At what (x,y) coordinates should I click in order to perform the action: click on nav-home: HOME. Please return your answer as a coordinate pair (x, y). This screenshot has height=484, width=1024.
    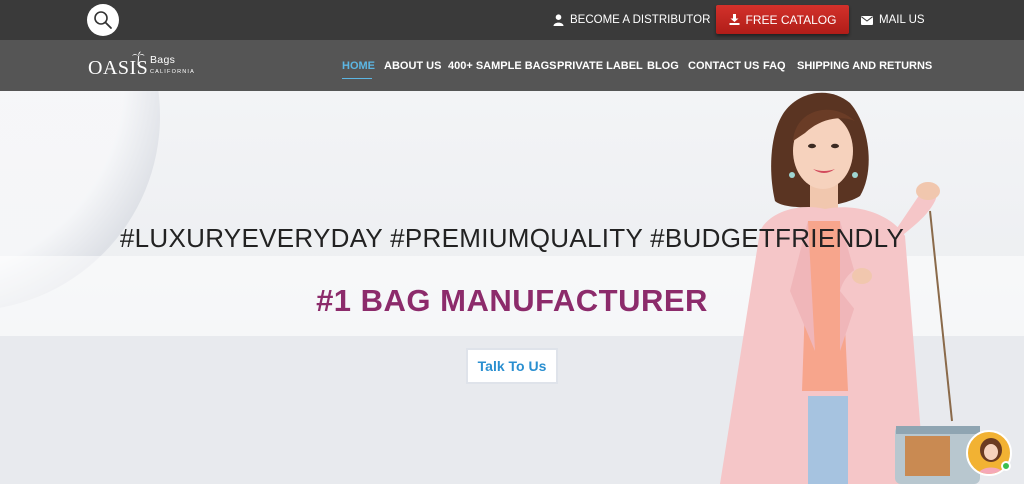
    Looking at the image, I should click on (358, 65).